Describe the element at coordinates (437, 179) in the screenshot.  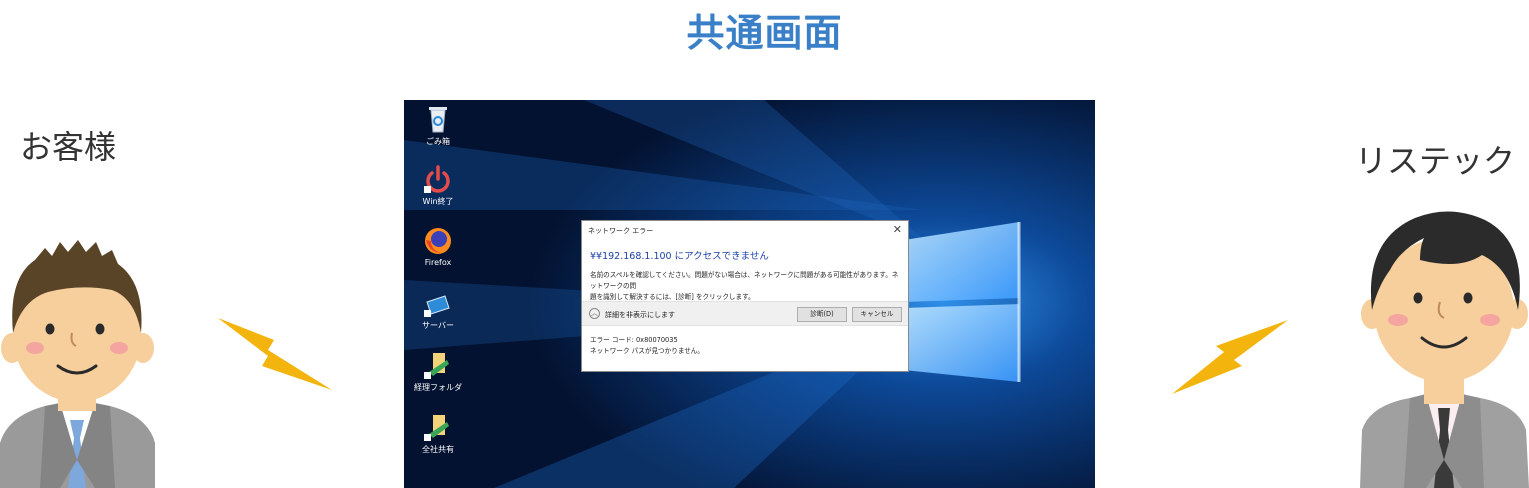
I see `power-icon` at that location.